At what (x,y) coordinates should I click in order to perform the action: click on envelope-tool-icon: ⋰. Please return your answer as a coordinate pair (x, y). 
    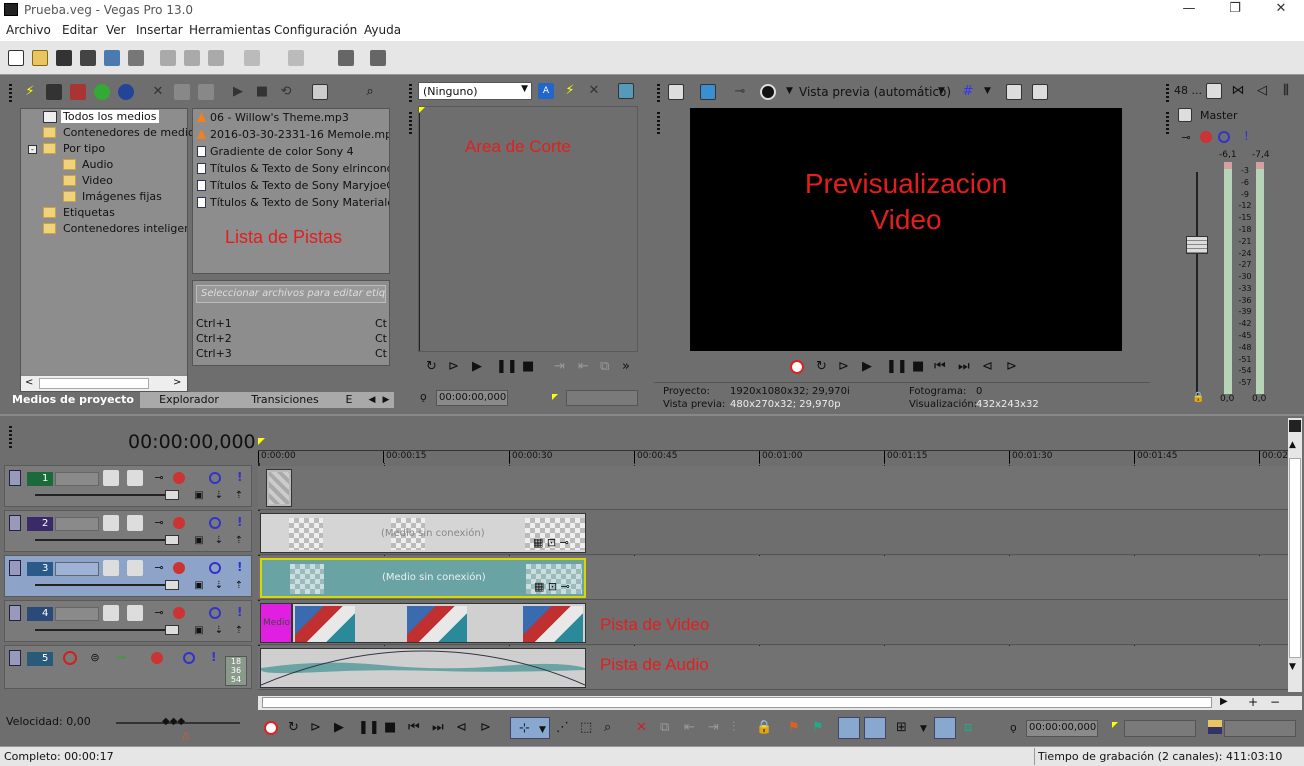
    Looking at the image, I should click on (562, 728).